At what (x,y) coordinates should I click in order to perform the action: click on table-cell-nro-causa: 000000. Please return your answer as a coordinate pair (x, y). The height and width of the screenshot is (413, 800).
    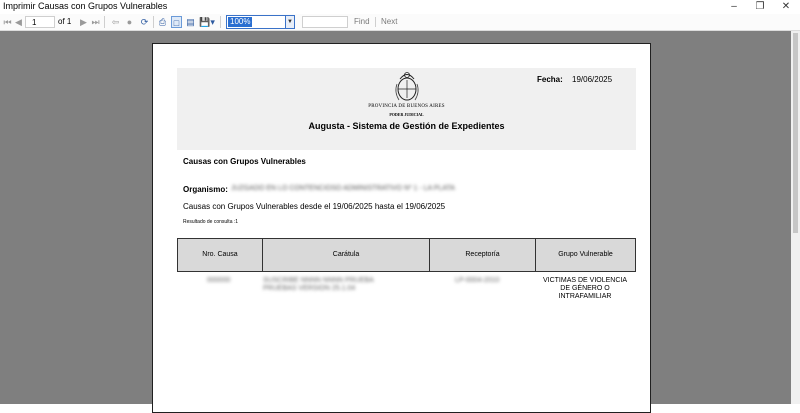
    Looking at the image, I should click on (219, 280).